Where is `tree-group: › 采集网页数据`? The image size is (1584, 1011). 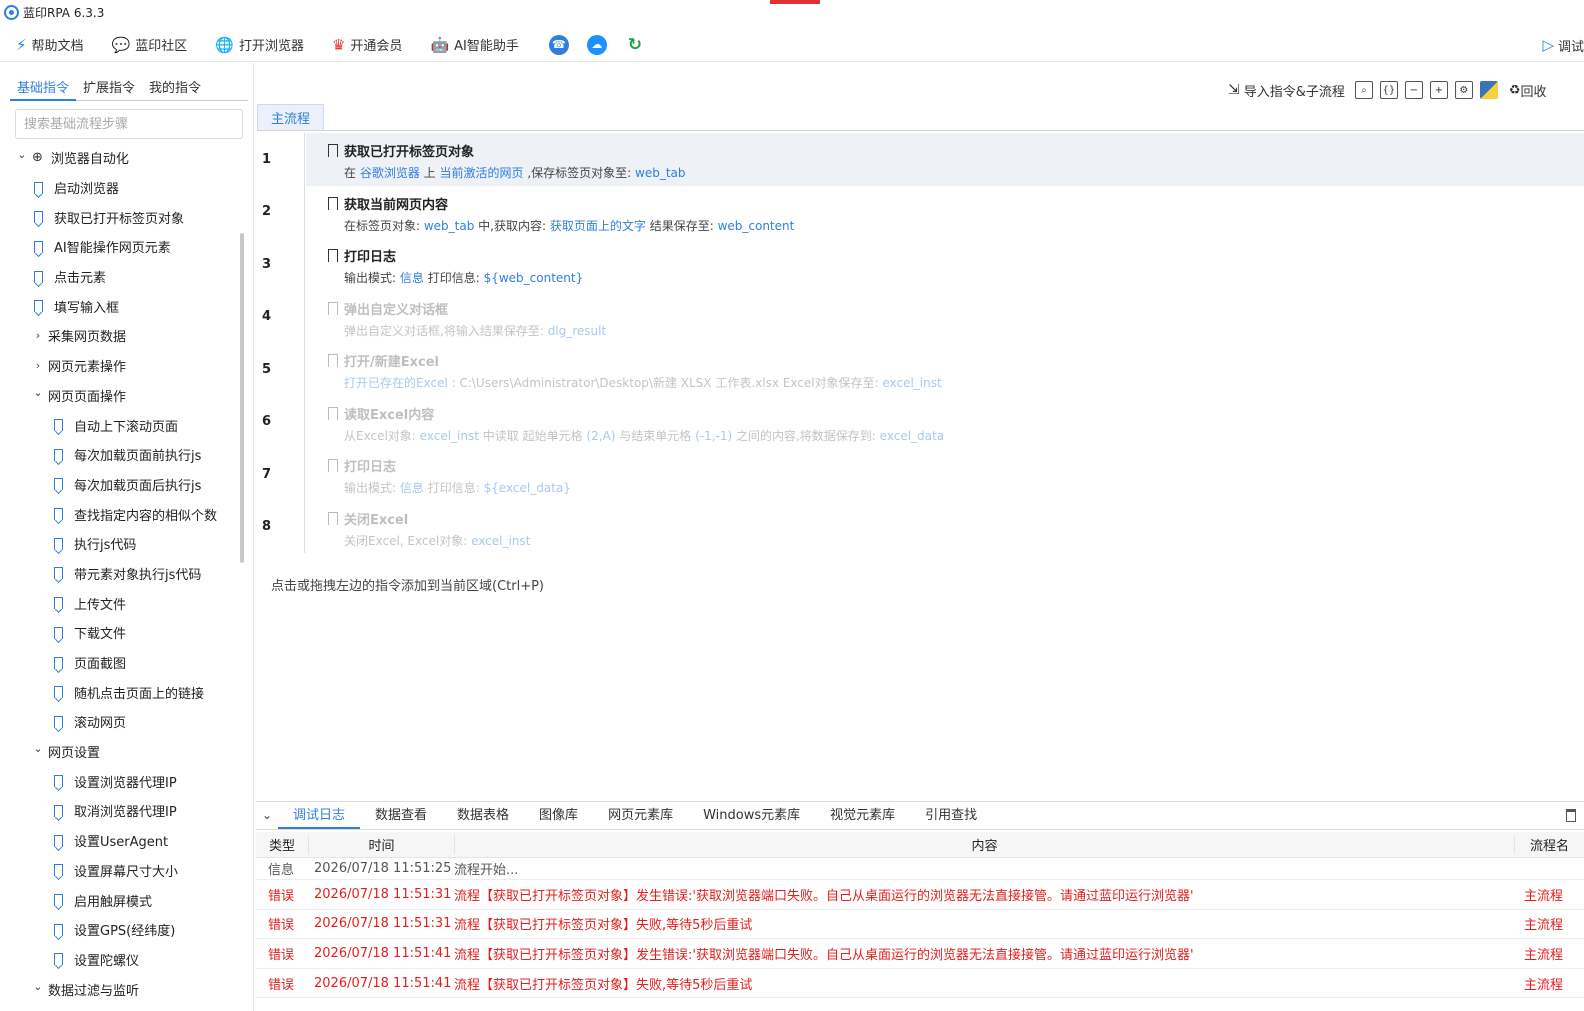 tree-group: › 采集网页数据 is located at coordinates (120, 336).